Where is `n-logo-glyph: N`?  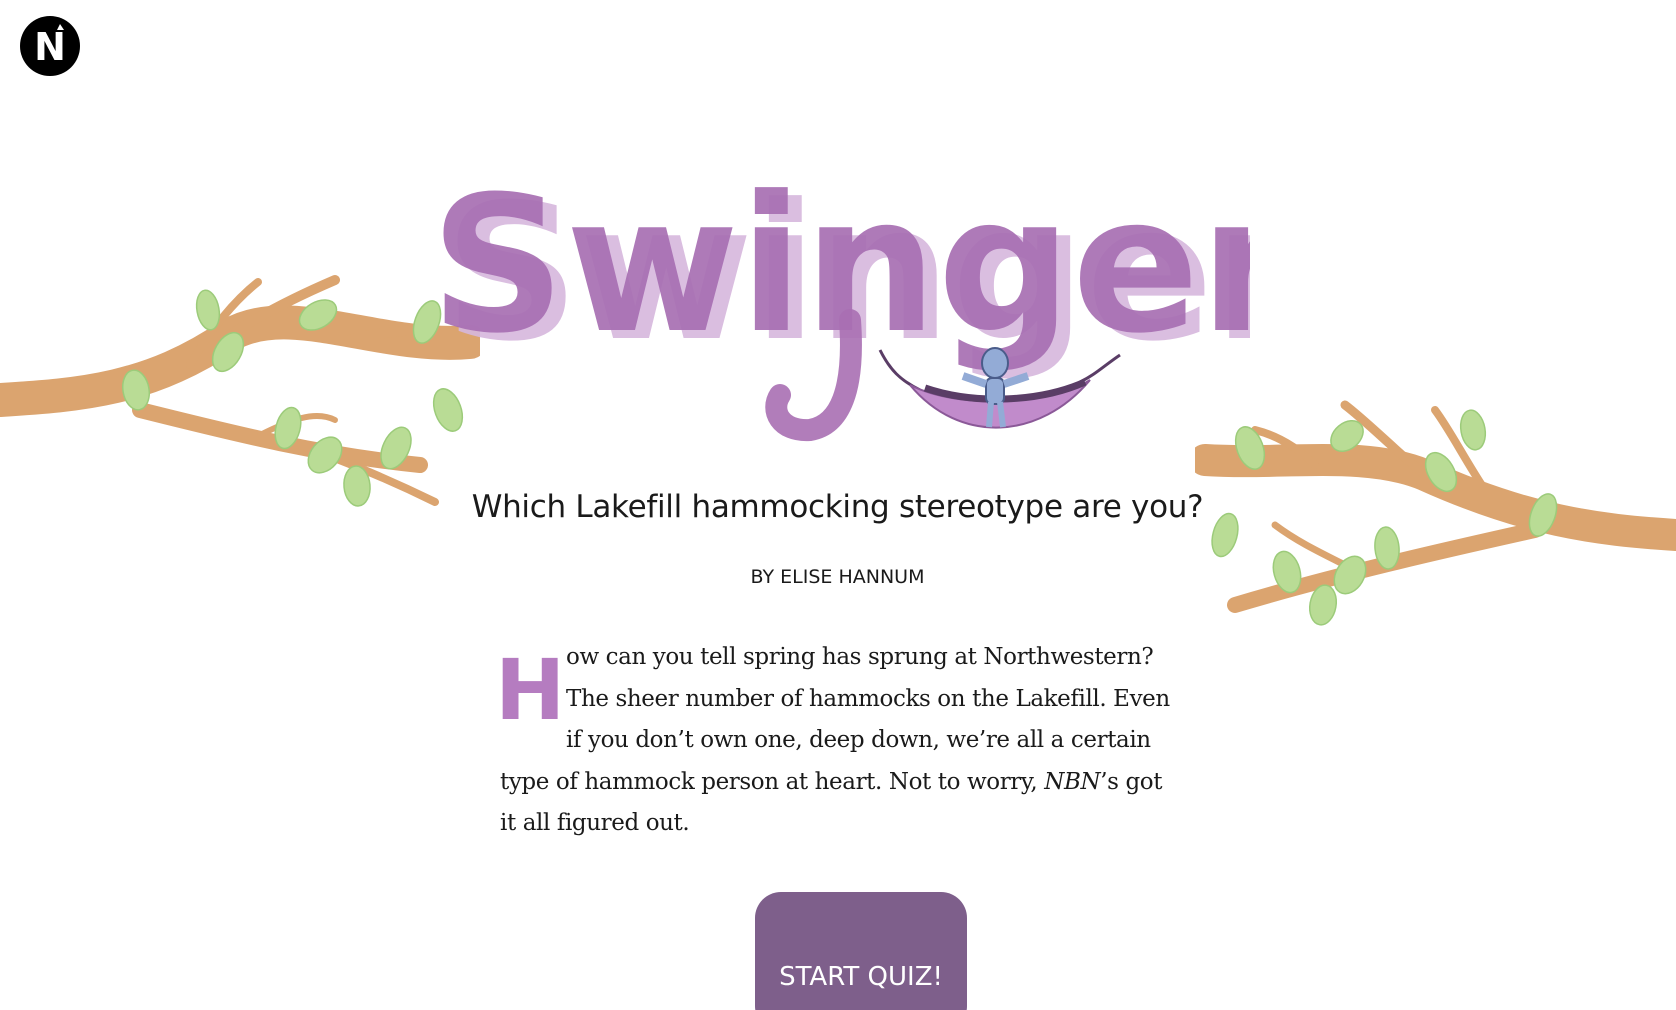
n-logo-glyph: N is located at coordinates (50, 46).